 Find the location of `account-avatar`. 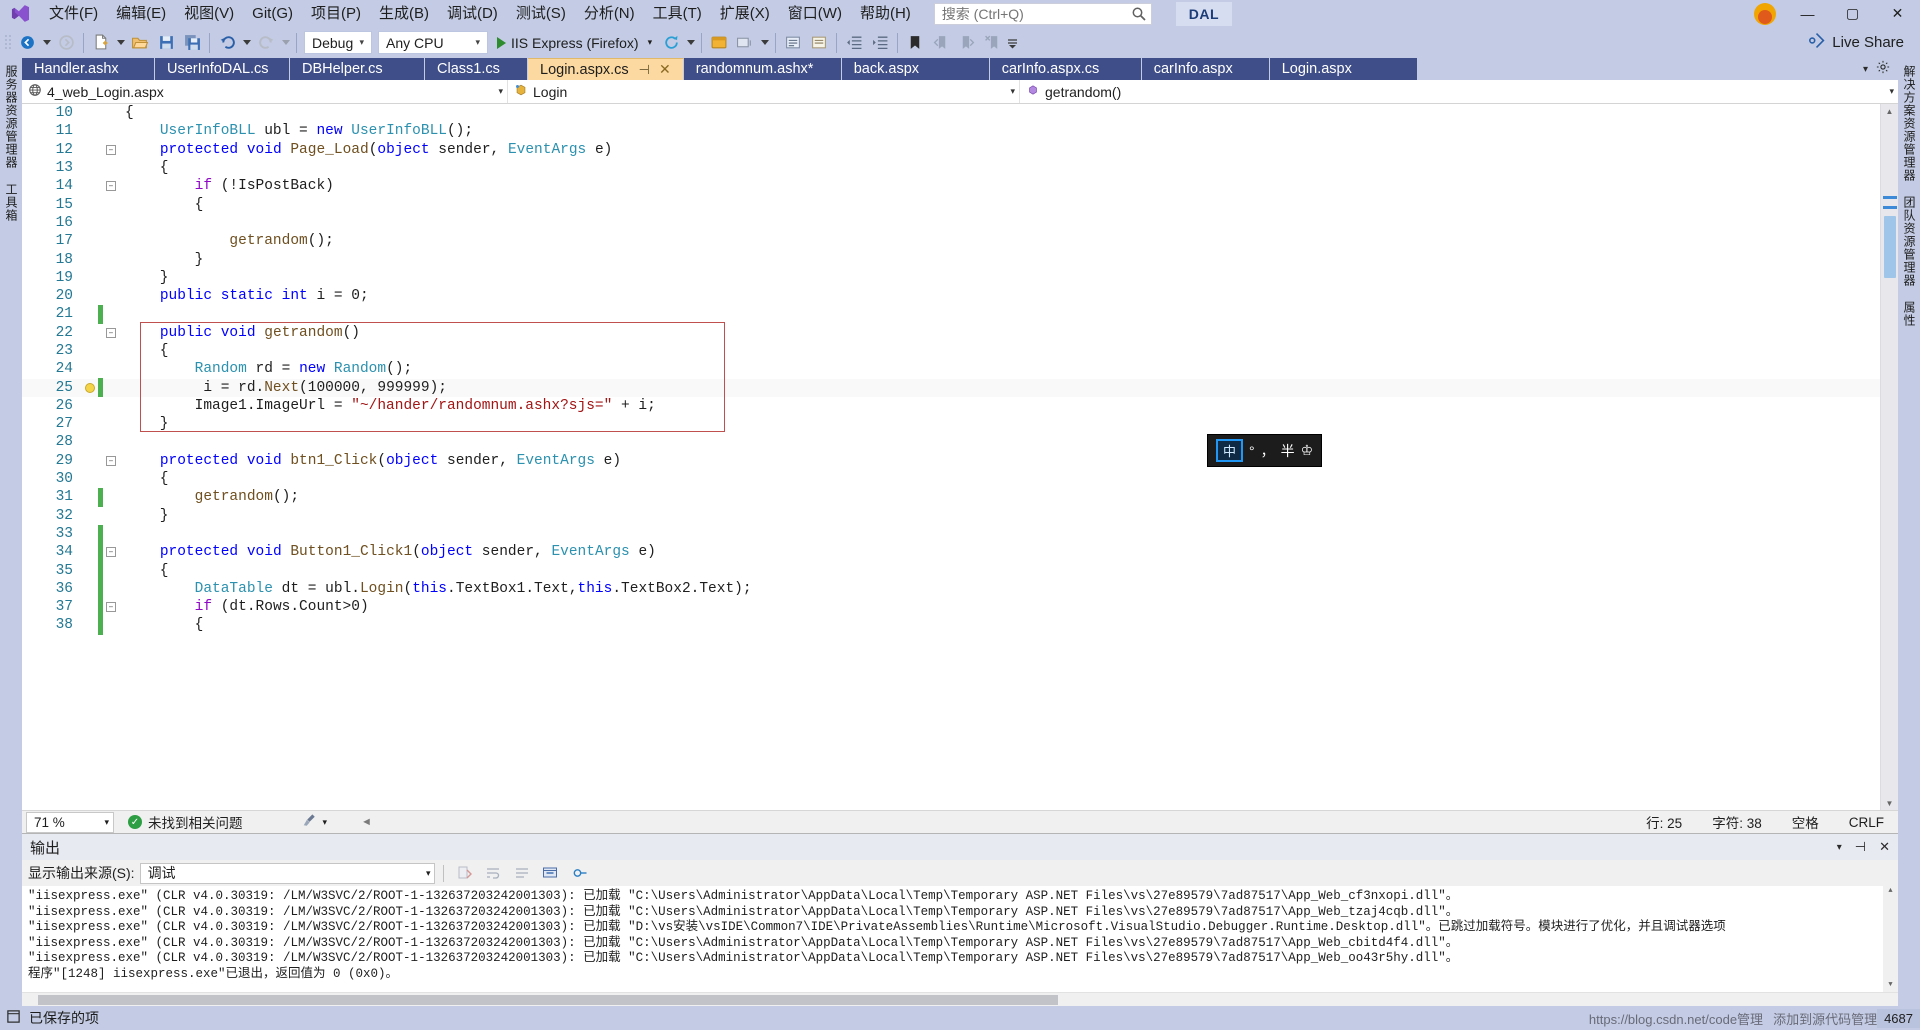

account-avatar is located at coordinates (1765, 13).